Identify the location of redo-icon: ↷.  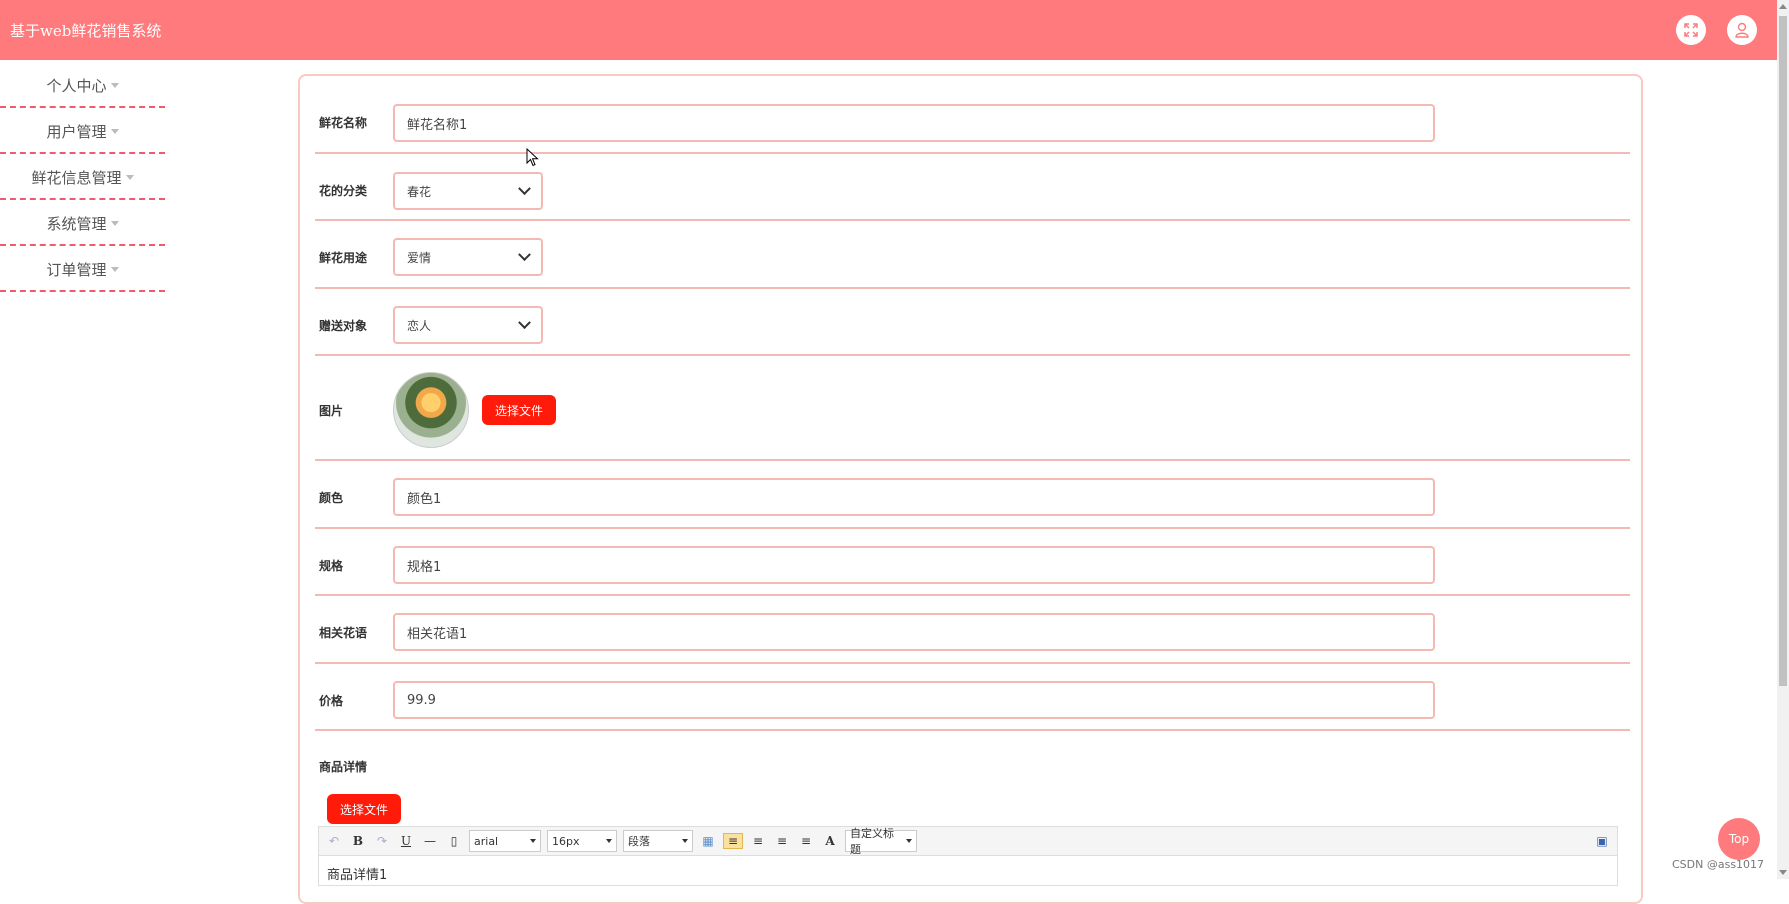
(382, 841).